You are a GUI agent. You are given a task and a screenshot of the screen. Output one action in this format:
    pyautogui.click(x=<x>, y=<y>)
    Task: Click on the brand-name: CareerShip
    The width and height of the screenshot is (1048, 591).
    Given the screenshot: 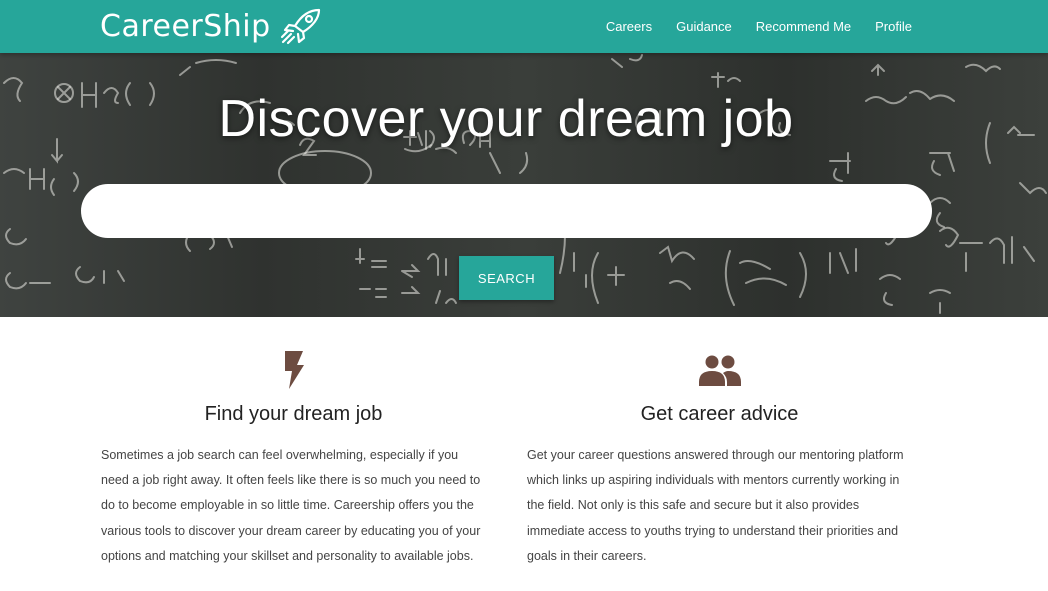 What is the action you would take?
    pyautogui.click(x=185, y=26)
    